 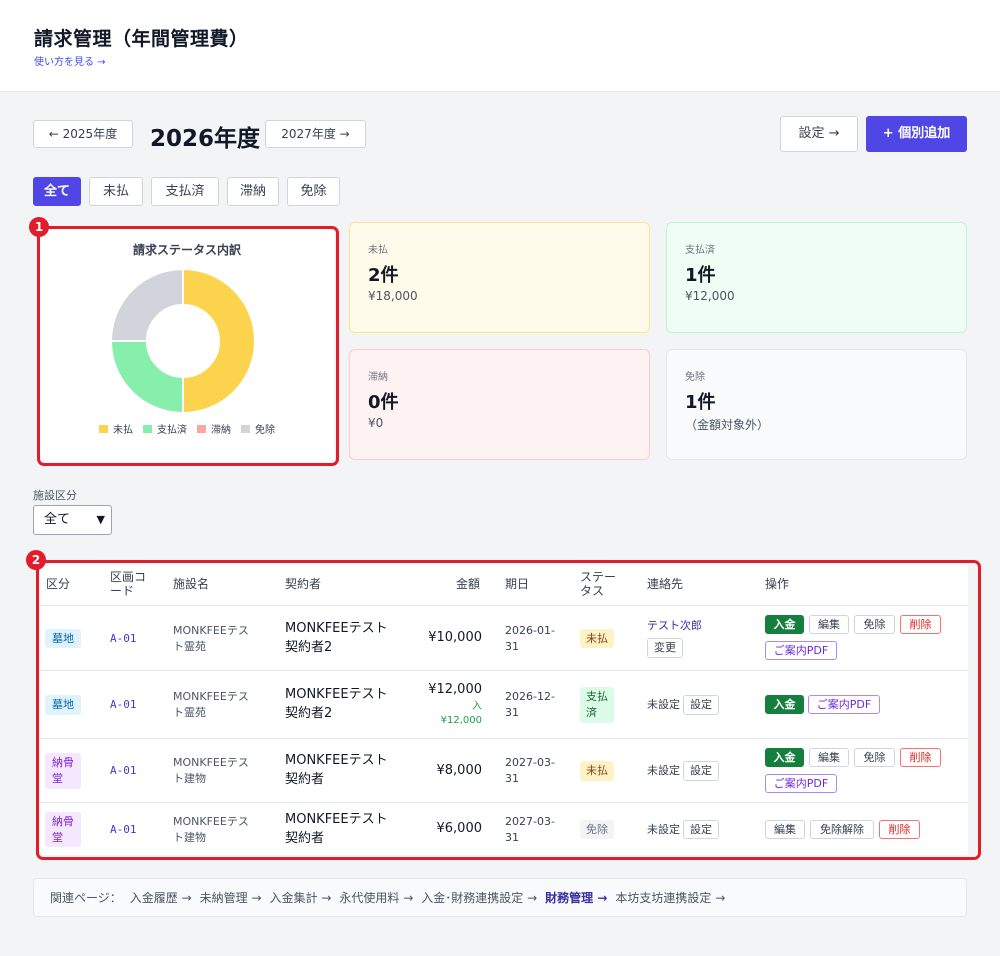 What do you see at coordinates (530, 638) in the screenshot?
I see `due-date: 2026-01-31` at bounding box center [530, 638].